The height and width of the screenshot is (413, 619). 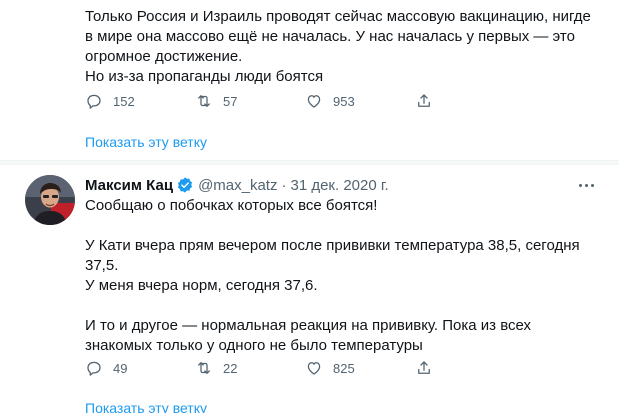 I want to click on reply-count: 152, so click(x=124, y=101).